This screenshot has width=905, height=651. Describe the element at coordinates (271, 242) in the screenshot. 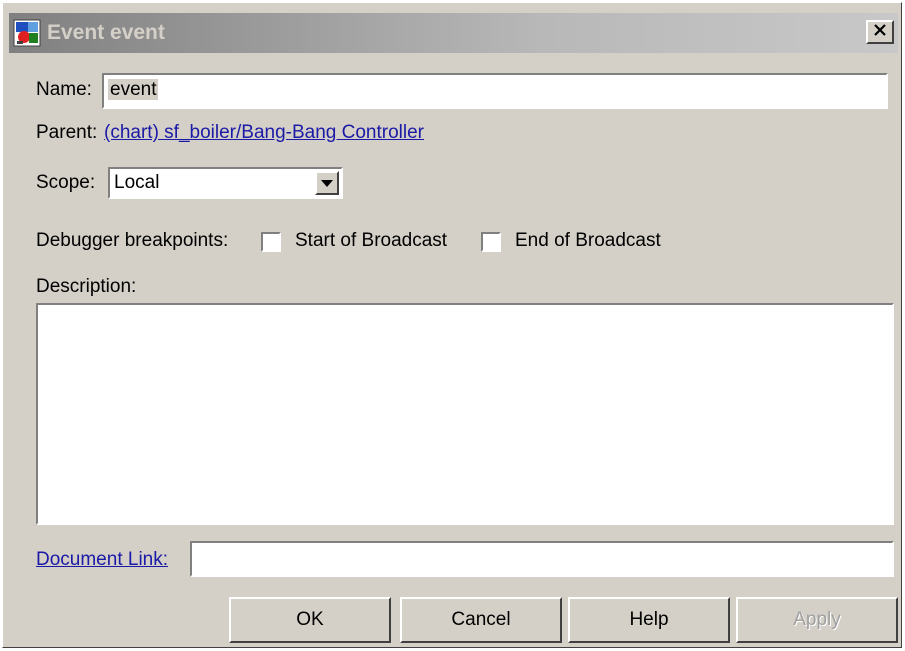

I see `start-of-broadcast-checkbox` at that location.